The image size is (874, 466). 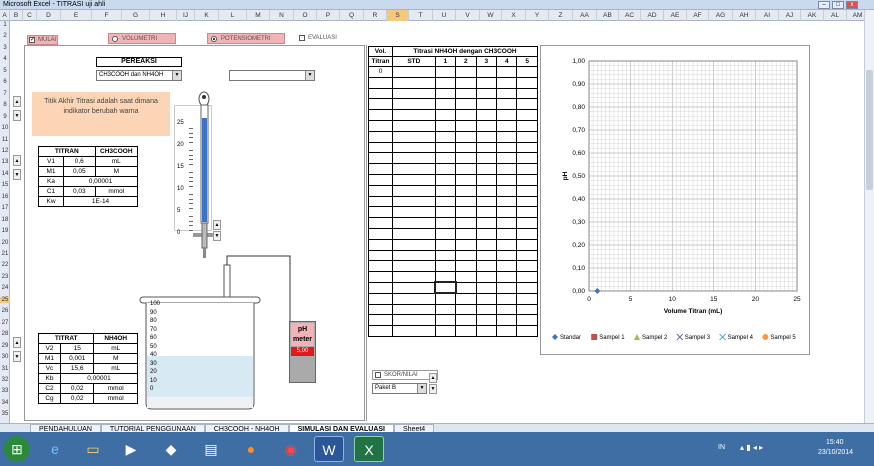 I want to click on row-header: 4, so click(x=5, y=59).